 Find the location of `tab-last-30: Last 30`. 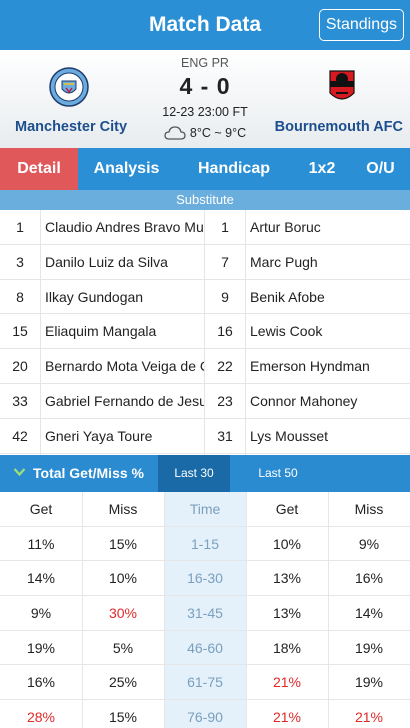

tab-last-30: Last 30 is located at coordinates (194, 473).